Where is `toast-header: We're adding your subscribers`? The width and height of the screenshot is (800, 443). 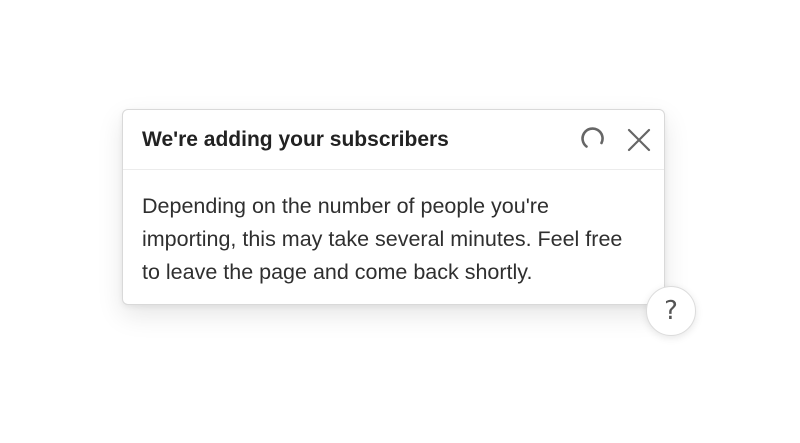 toast-header: We're adding your subscribers is located at coordinates (393, 140).